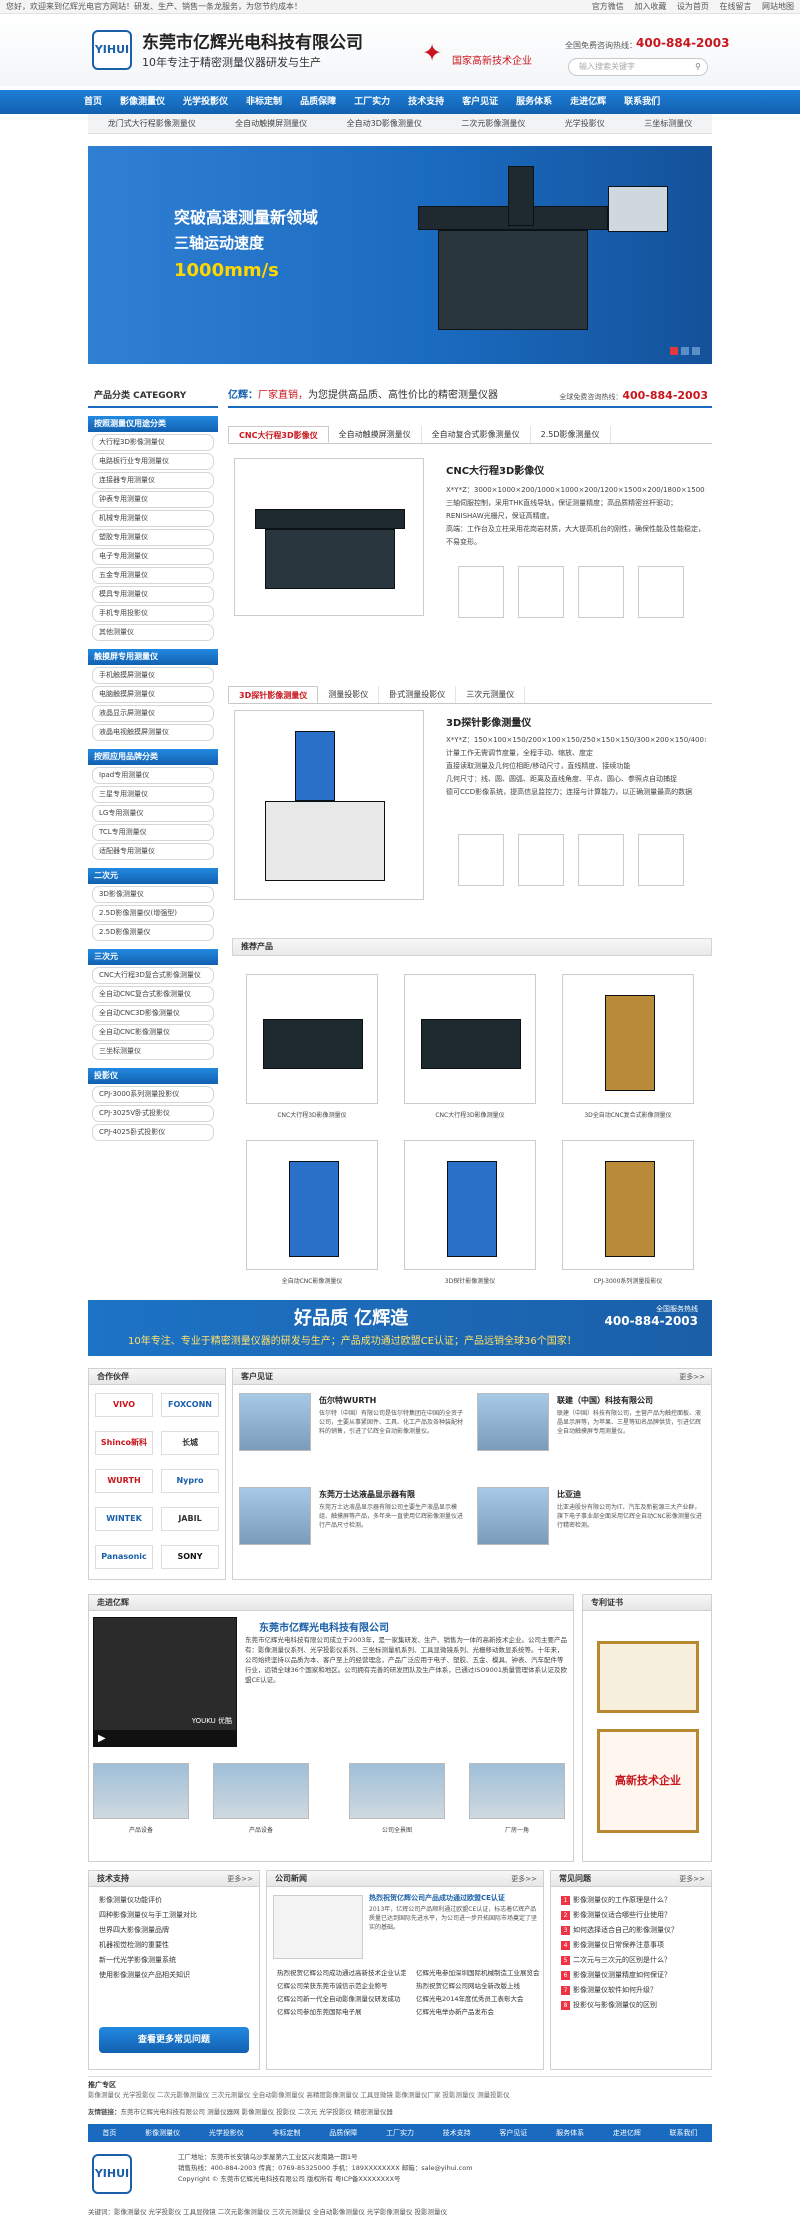  I want to click on category-item: 2.5D影像测量仪, so click(153, 932).